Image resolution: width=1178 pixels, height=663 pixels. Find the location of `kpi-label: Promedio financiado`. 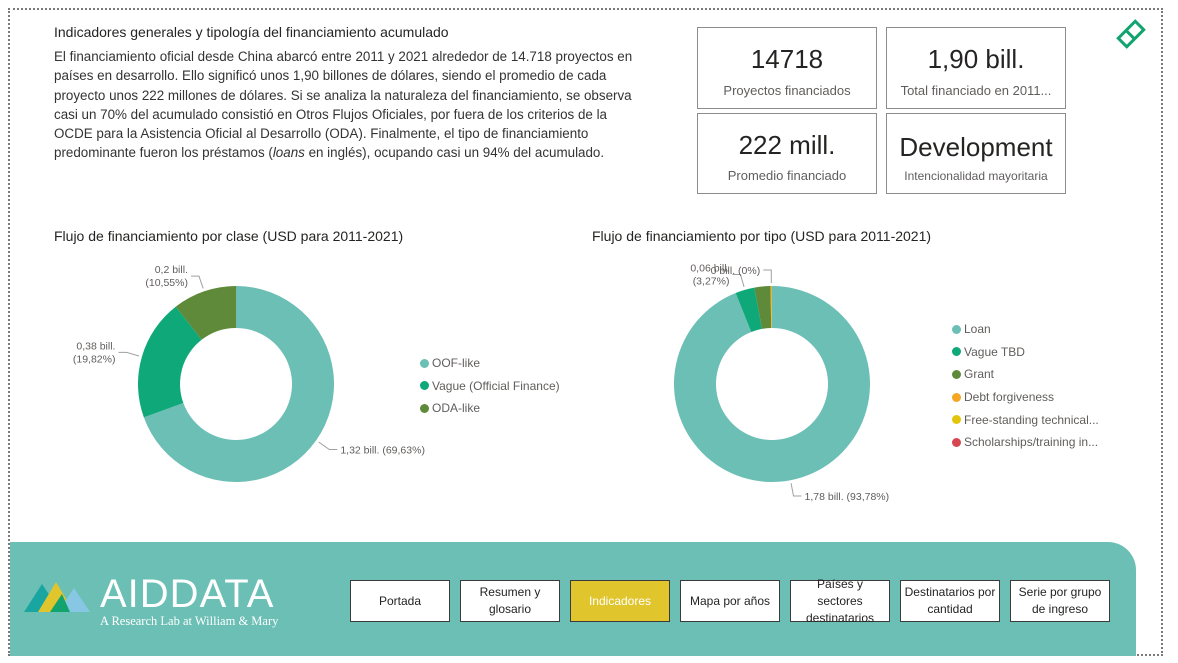

kpi-label: Promedio financiado is located at coordinates (787, 175).